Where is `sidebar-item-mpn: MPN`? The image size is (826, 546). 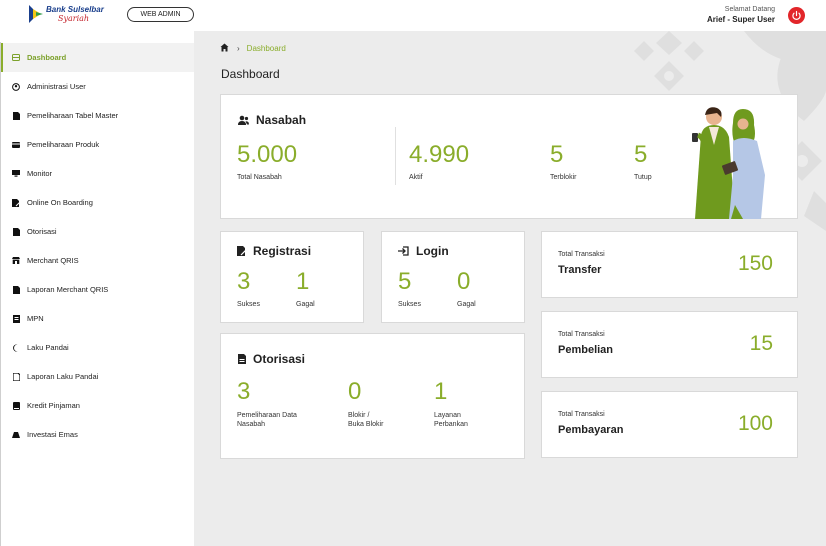 sidebar-item-mpn: MPN is located at coordinates (98, 318).